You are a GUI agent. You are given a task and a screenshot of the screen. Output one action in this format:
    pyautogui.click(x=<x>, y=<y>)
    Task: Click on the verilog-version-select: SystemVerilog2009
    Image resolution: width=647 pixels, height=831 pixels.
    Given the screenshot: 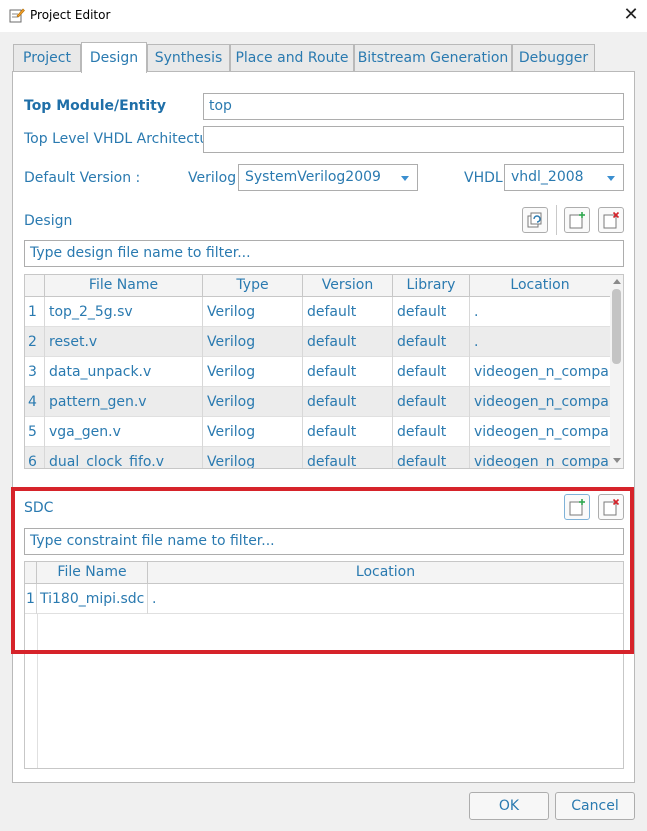 What is the action you would take?
    pyautogui.click(x=328, y=177)
    